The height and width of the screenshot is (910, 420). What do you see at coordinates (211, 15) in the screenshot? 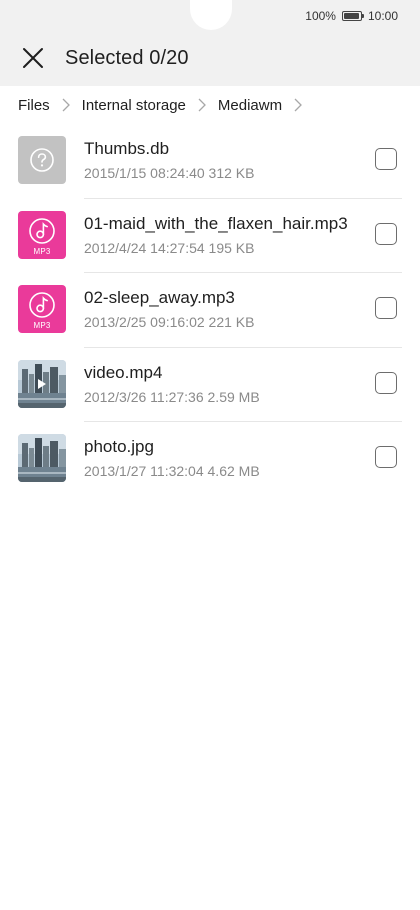
I see `camera-notch` at bounding box center [211, 15].